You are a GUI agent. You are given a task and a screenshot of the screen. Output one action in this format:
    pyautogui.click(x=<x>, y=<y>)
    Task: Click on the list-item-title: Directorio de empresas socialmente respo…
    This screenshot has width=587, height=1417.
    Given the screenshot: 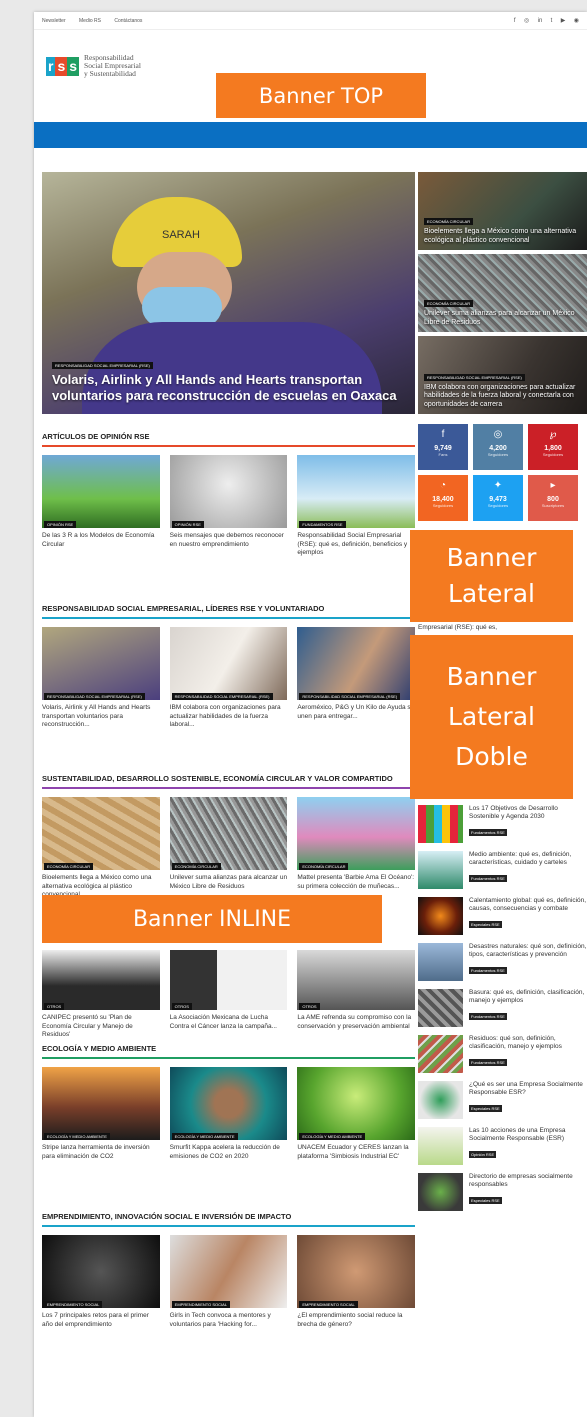 What is the action you would take?
    pyautogui.click(x=528, y=1181)
    